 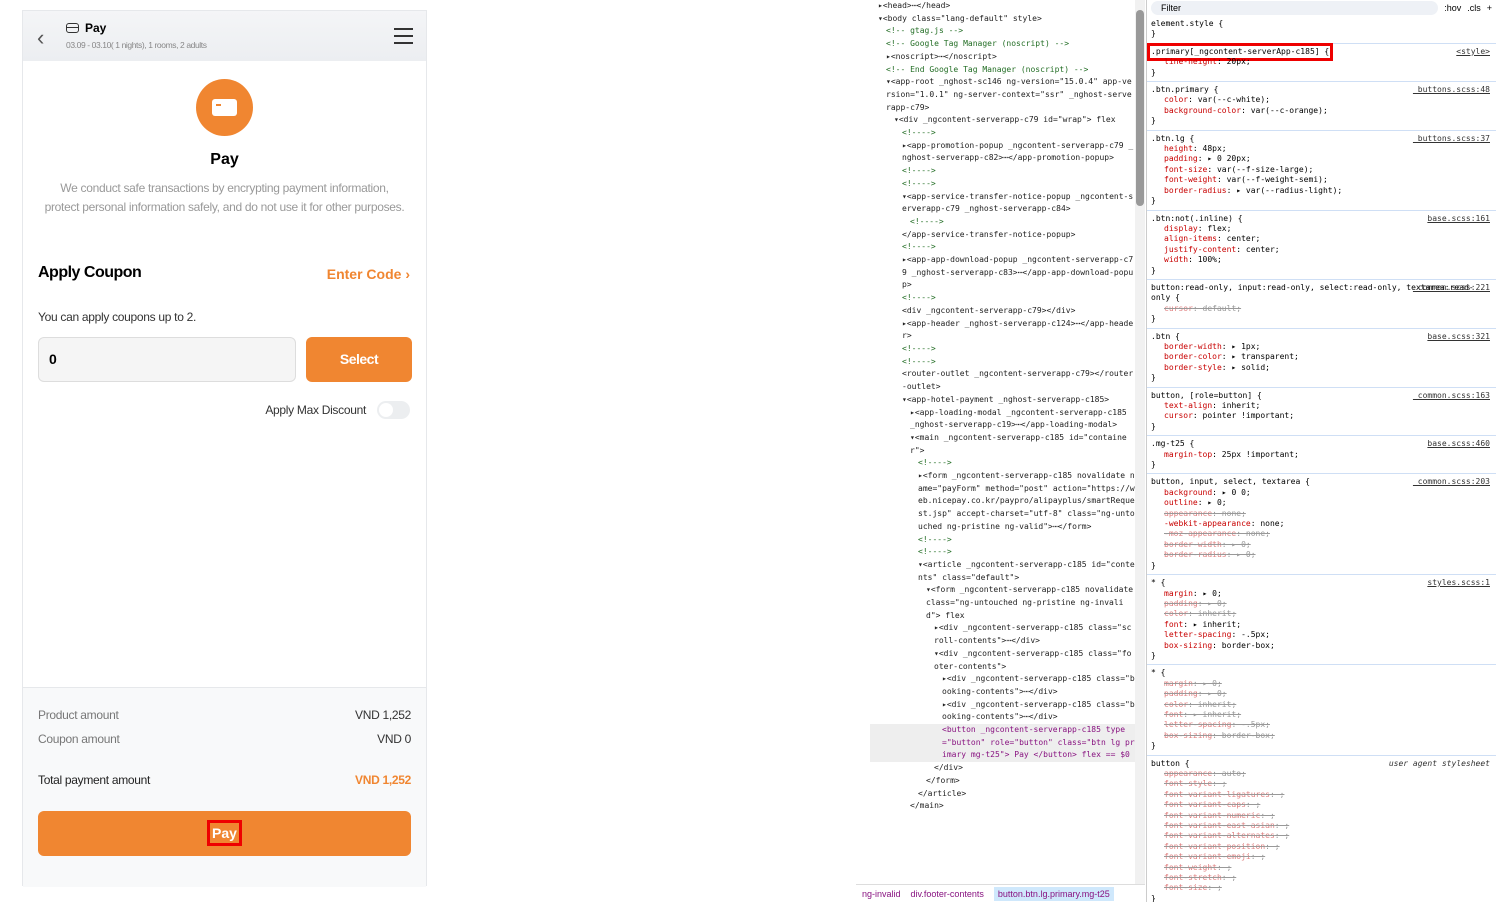 What do you see at coordinates (1452, 8) in the screenshot?
I see `hov-button: :hov` at bounding box center [1452, 8].